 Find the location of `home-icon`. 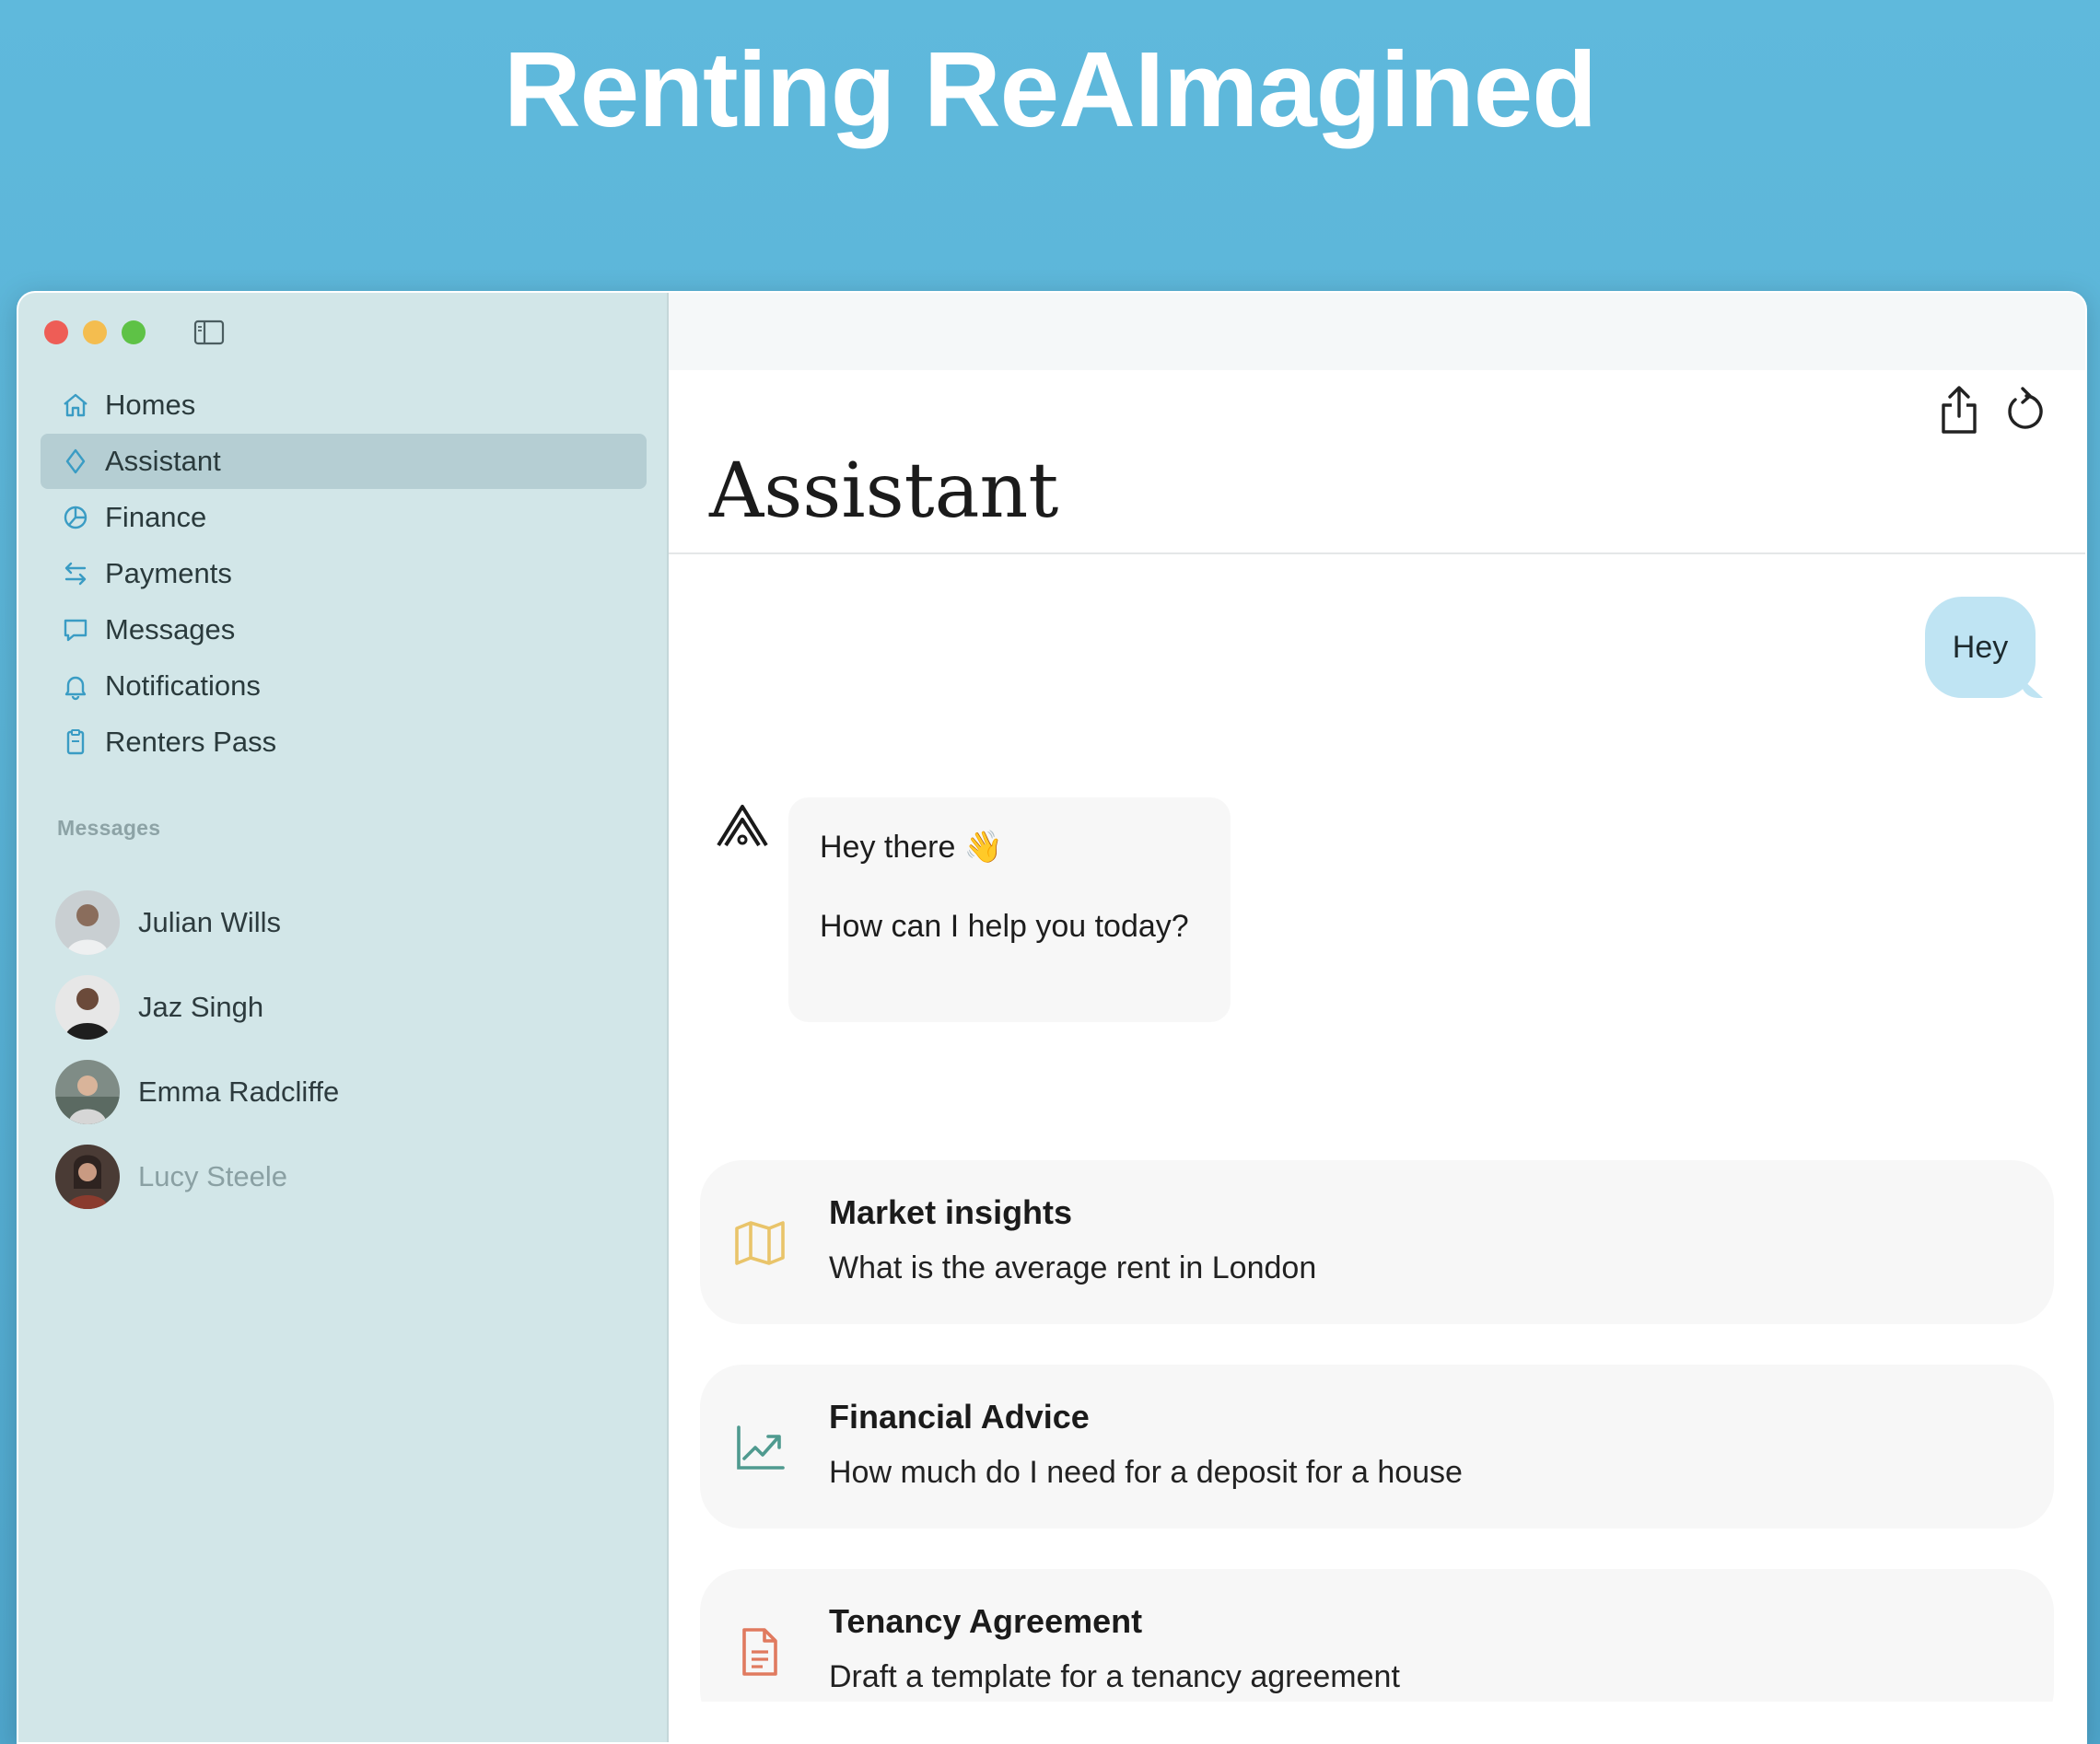

home-icon is located at coordinates (75, 406).